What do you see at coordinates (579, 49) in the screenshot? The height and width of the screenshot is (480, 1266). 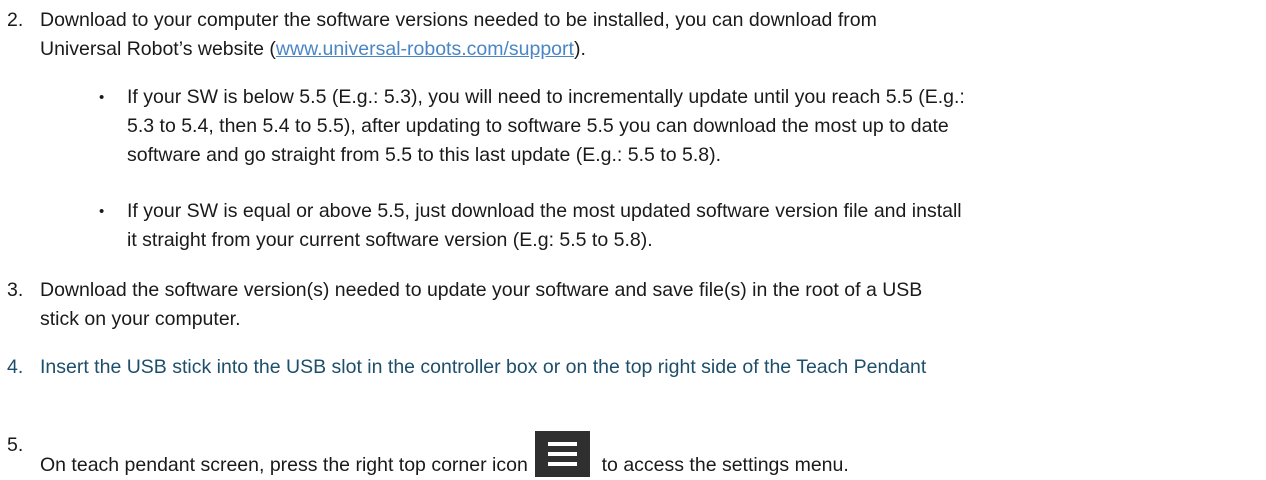 I see `step-text-fragment: ).` at bounding box center [579, 49].